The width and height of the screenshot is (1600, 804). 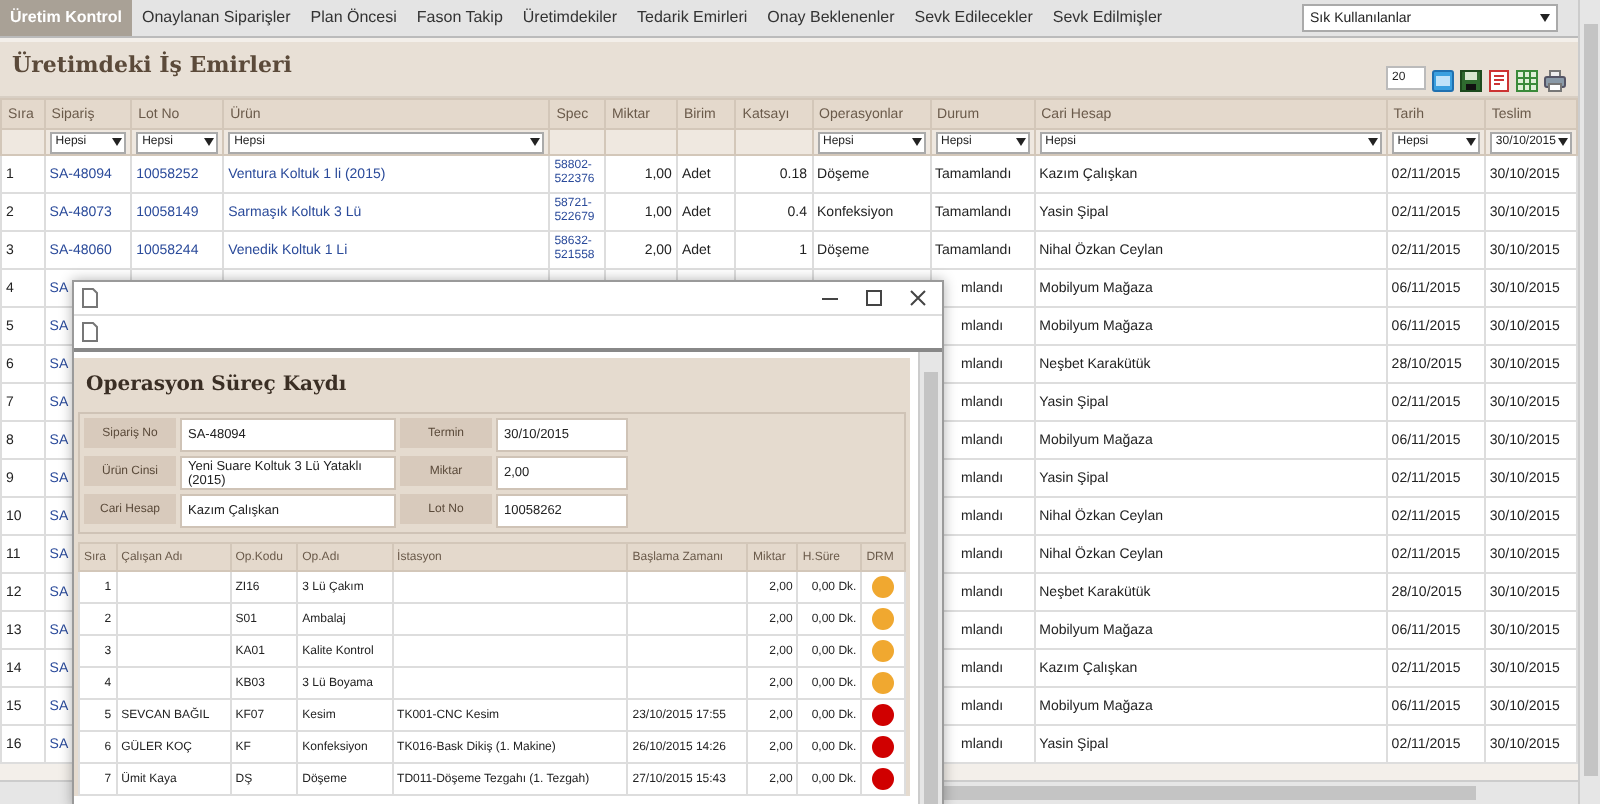 I want to click on grid-icon, so click(x=1527, y=78).